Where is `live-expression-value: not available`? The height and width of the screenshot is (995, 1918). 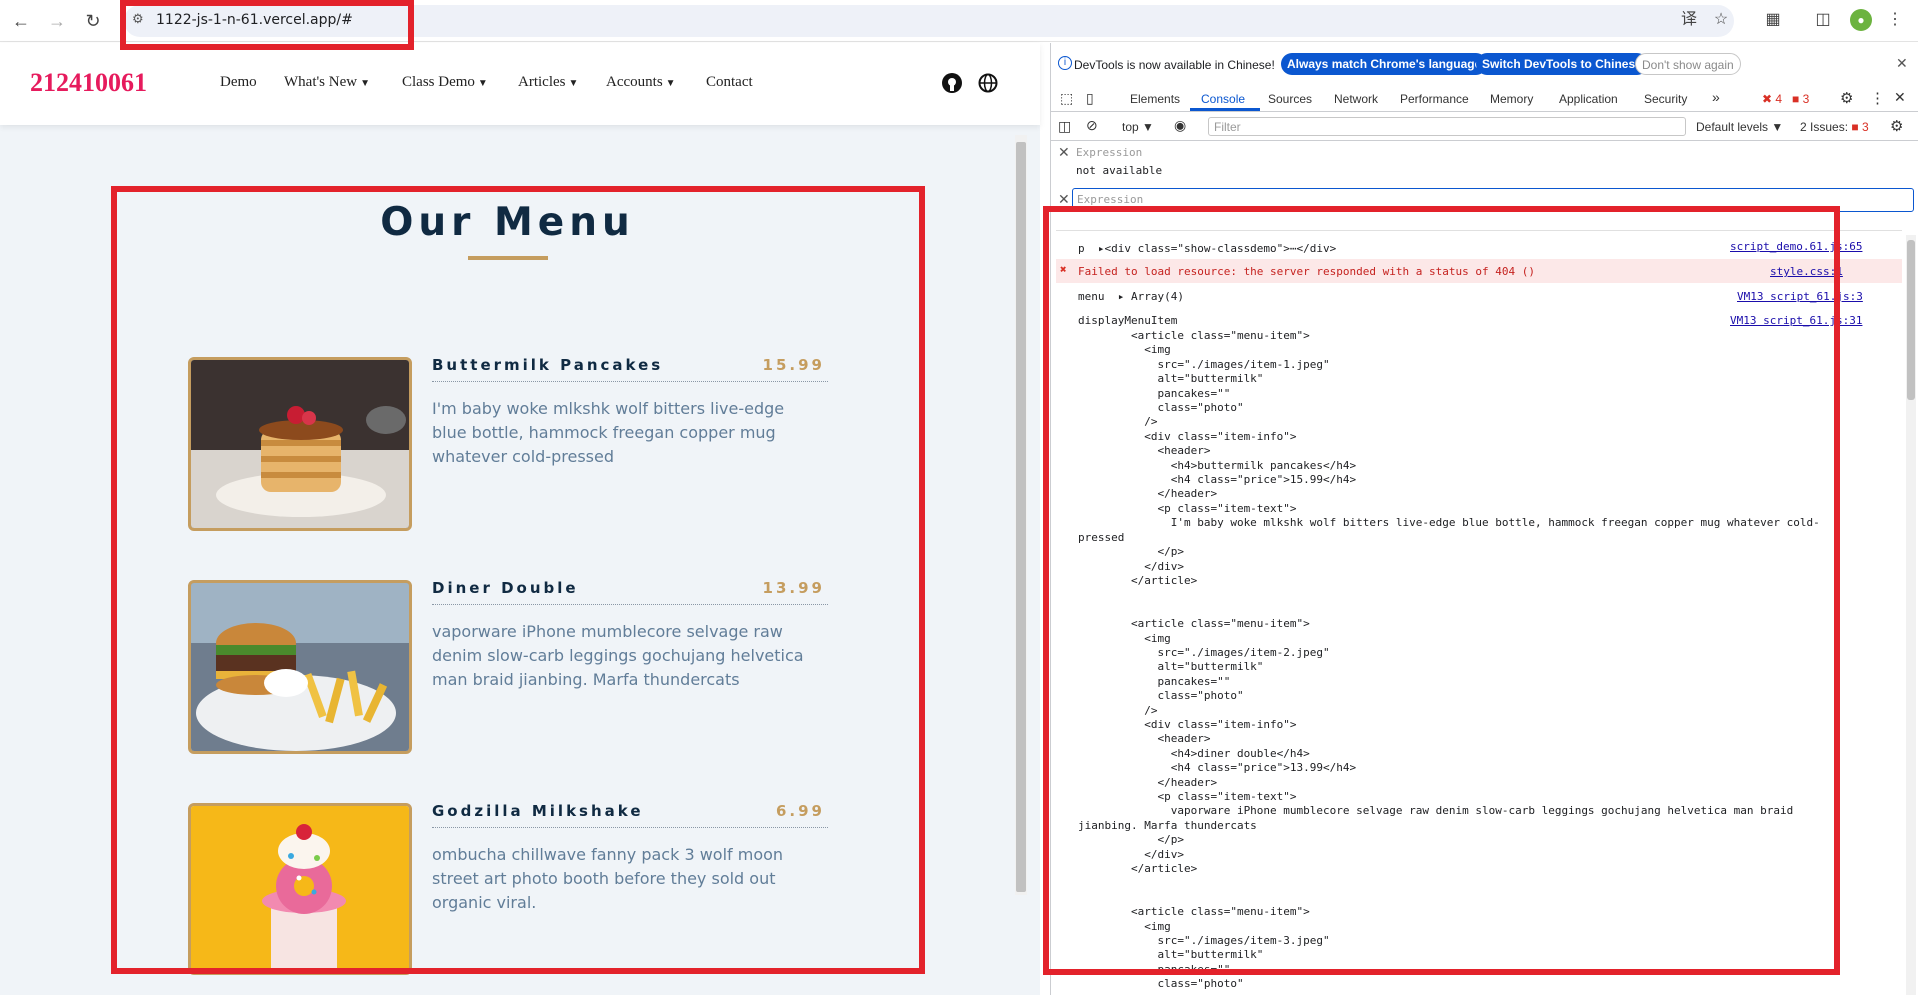
live-expression-value: not available is located at coordinates (1119, 170).